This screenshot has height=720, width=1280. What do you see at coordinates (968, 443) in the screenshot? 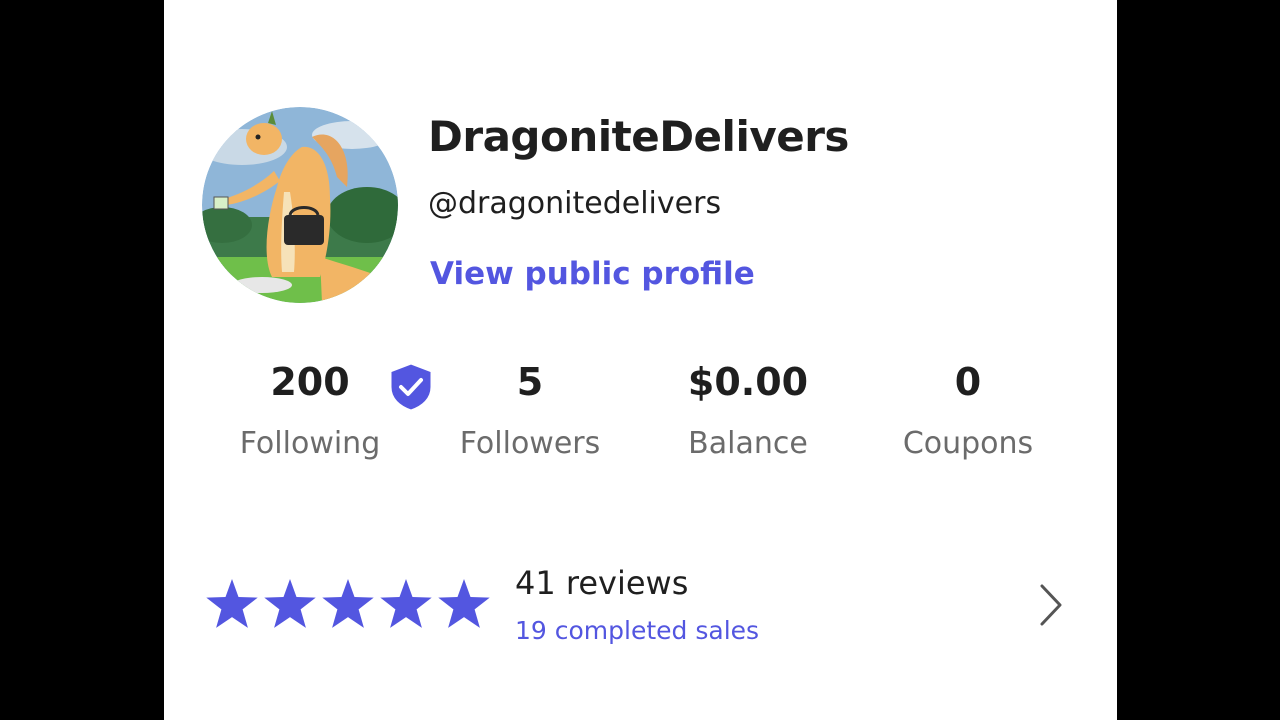
I see `stat-label: Coupons` at bounding box center [968, 443].